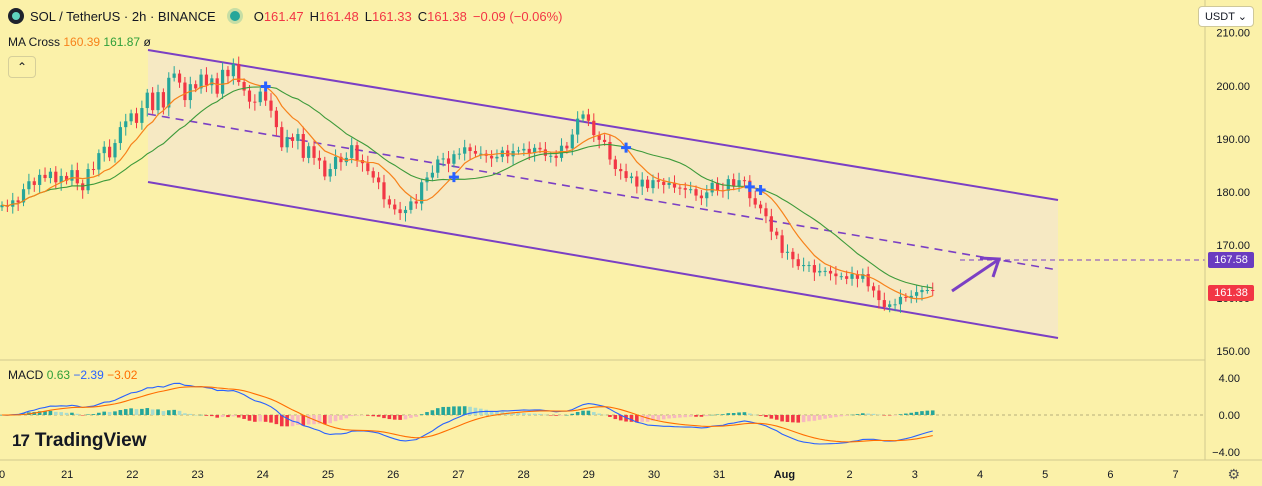 Image resolution: width=1262 pixels, height=486 pixels. I want to click on macd-legend: MACD 0.63 −2.39 −3.02, so click(72, 375).